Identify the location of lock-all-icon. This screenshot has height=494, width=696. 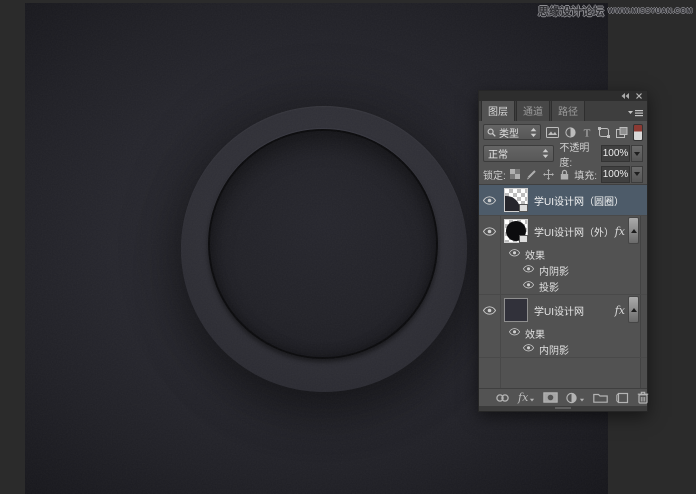
(564, 174).